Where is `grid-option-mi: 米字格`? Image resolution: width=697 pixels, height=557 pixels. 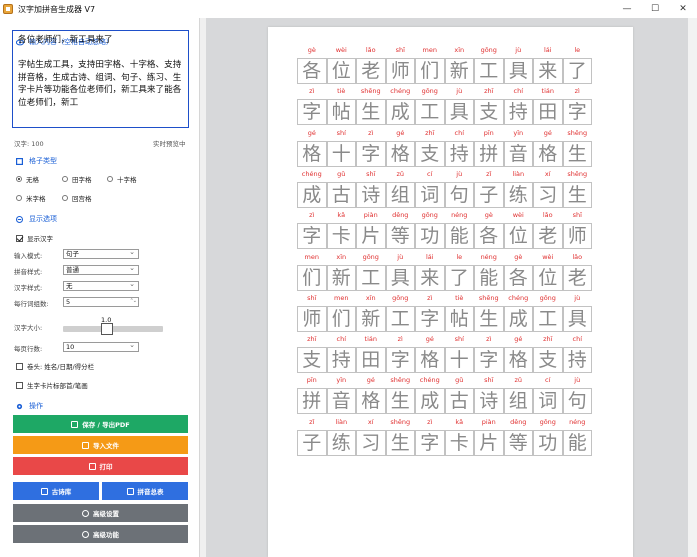
grid-option-mi: 米字格 is located at coordinates (31, 198).